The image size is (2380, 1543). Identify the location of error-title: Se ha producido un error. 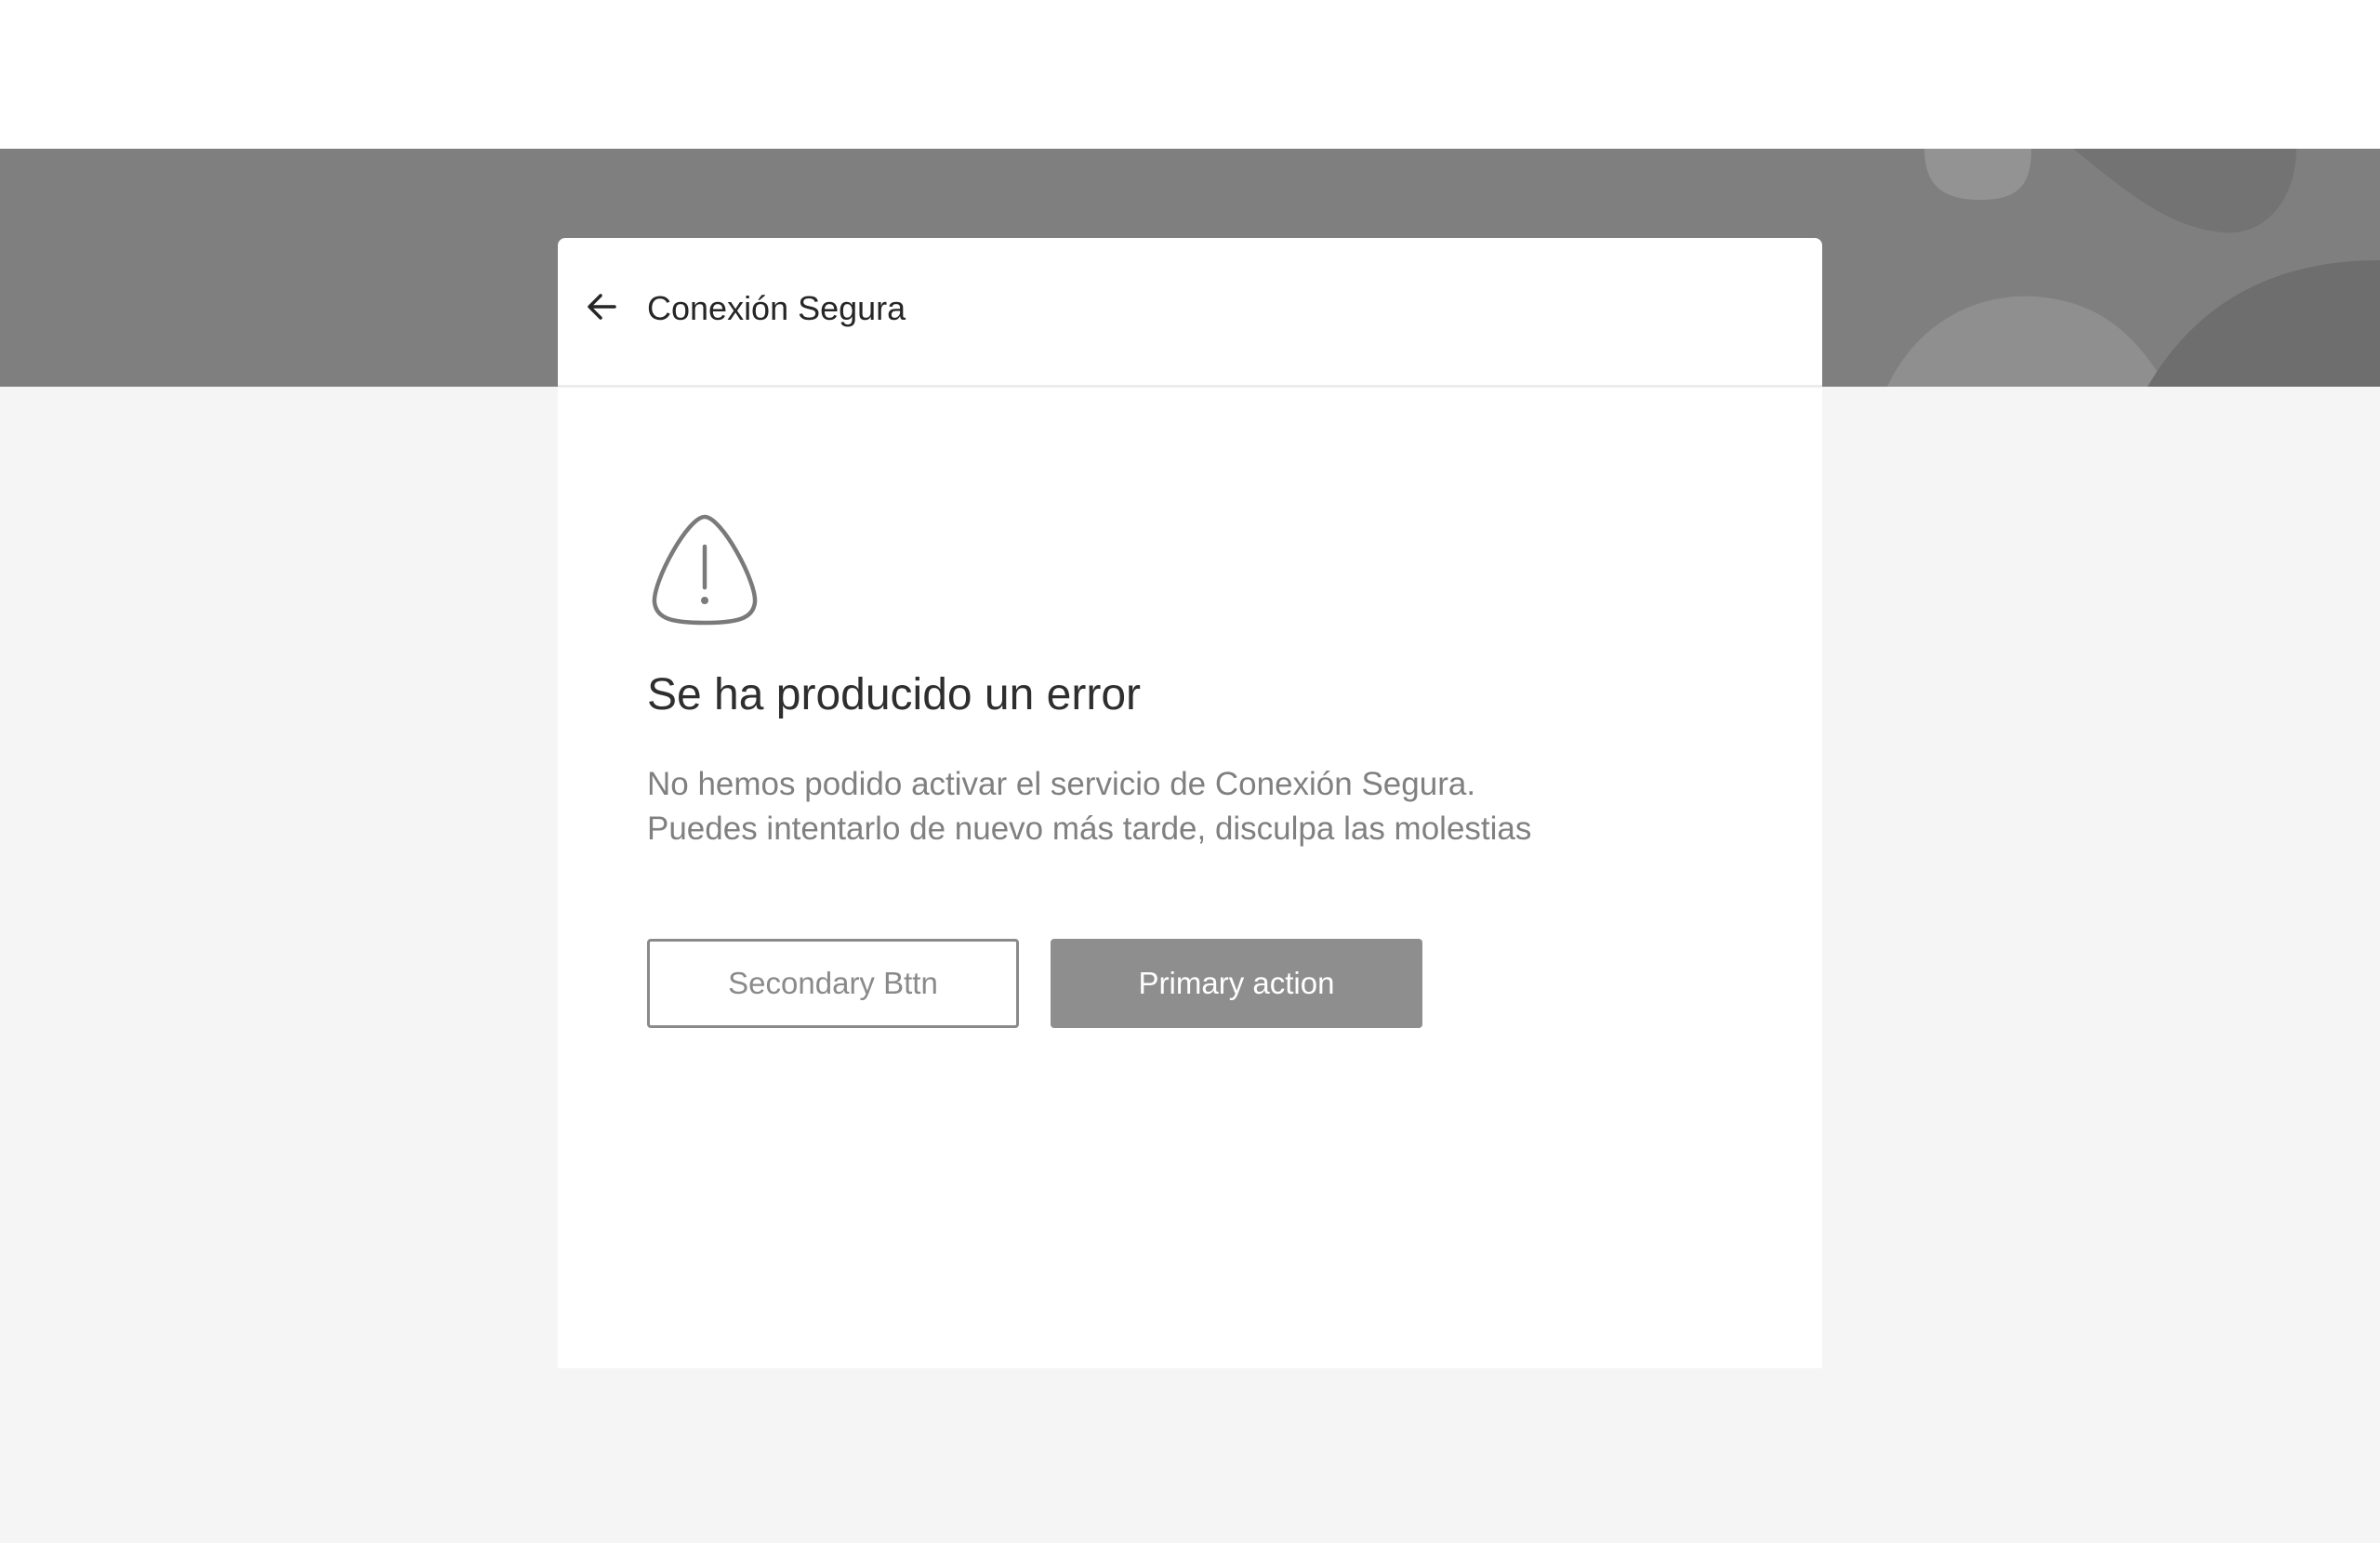
(894, 694).